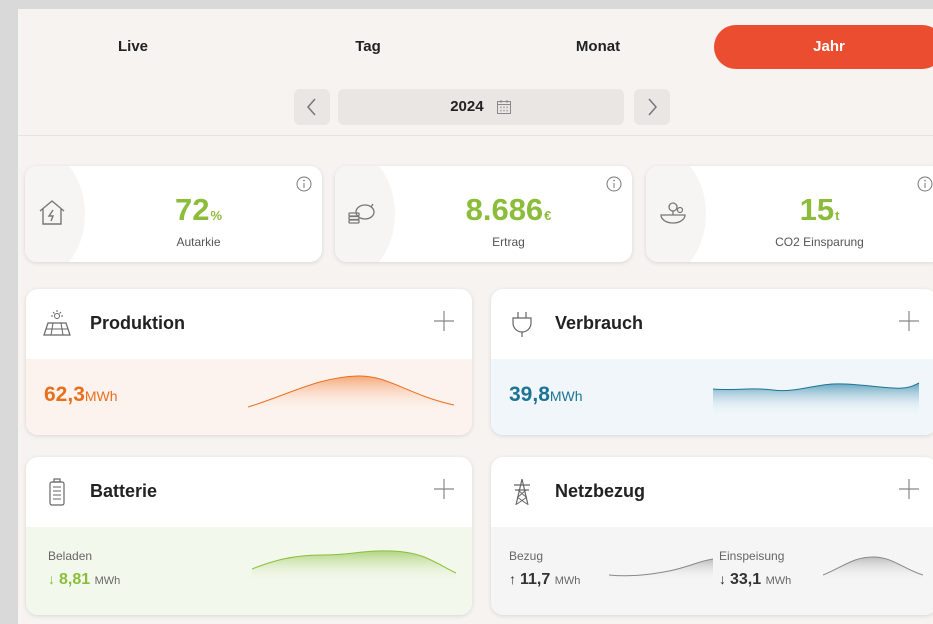  I want to click on produktion-sparkline, so click(351, 394).